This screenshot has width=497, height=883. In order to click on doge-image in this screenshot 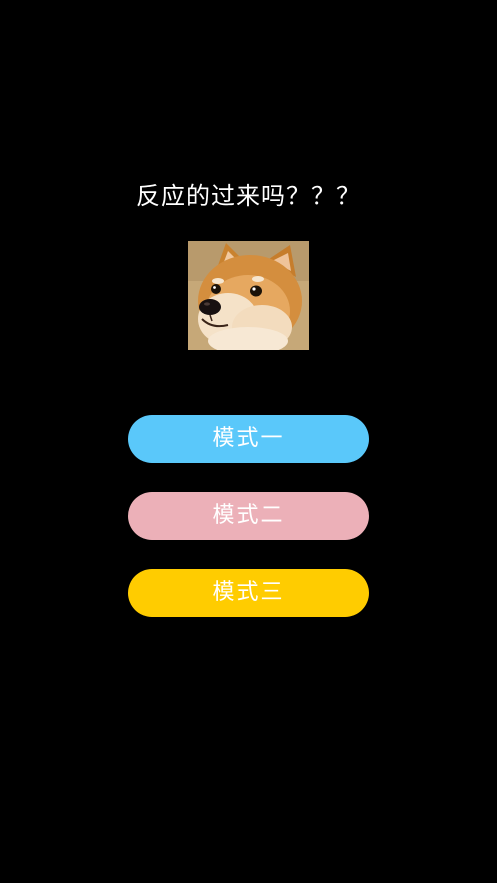, I will do `click(248, 295)`.